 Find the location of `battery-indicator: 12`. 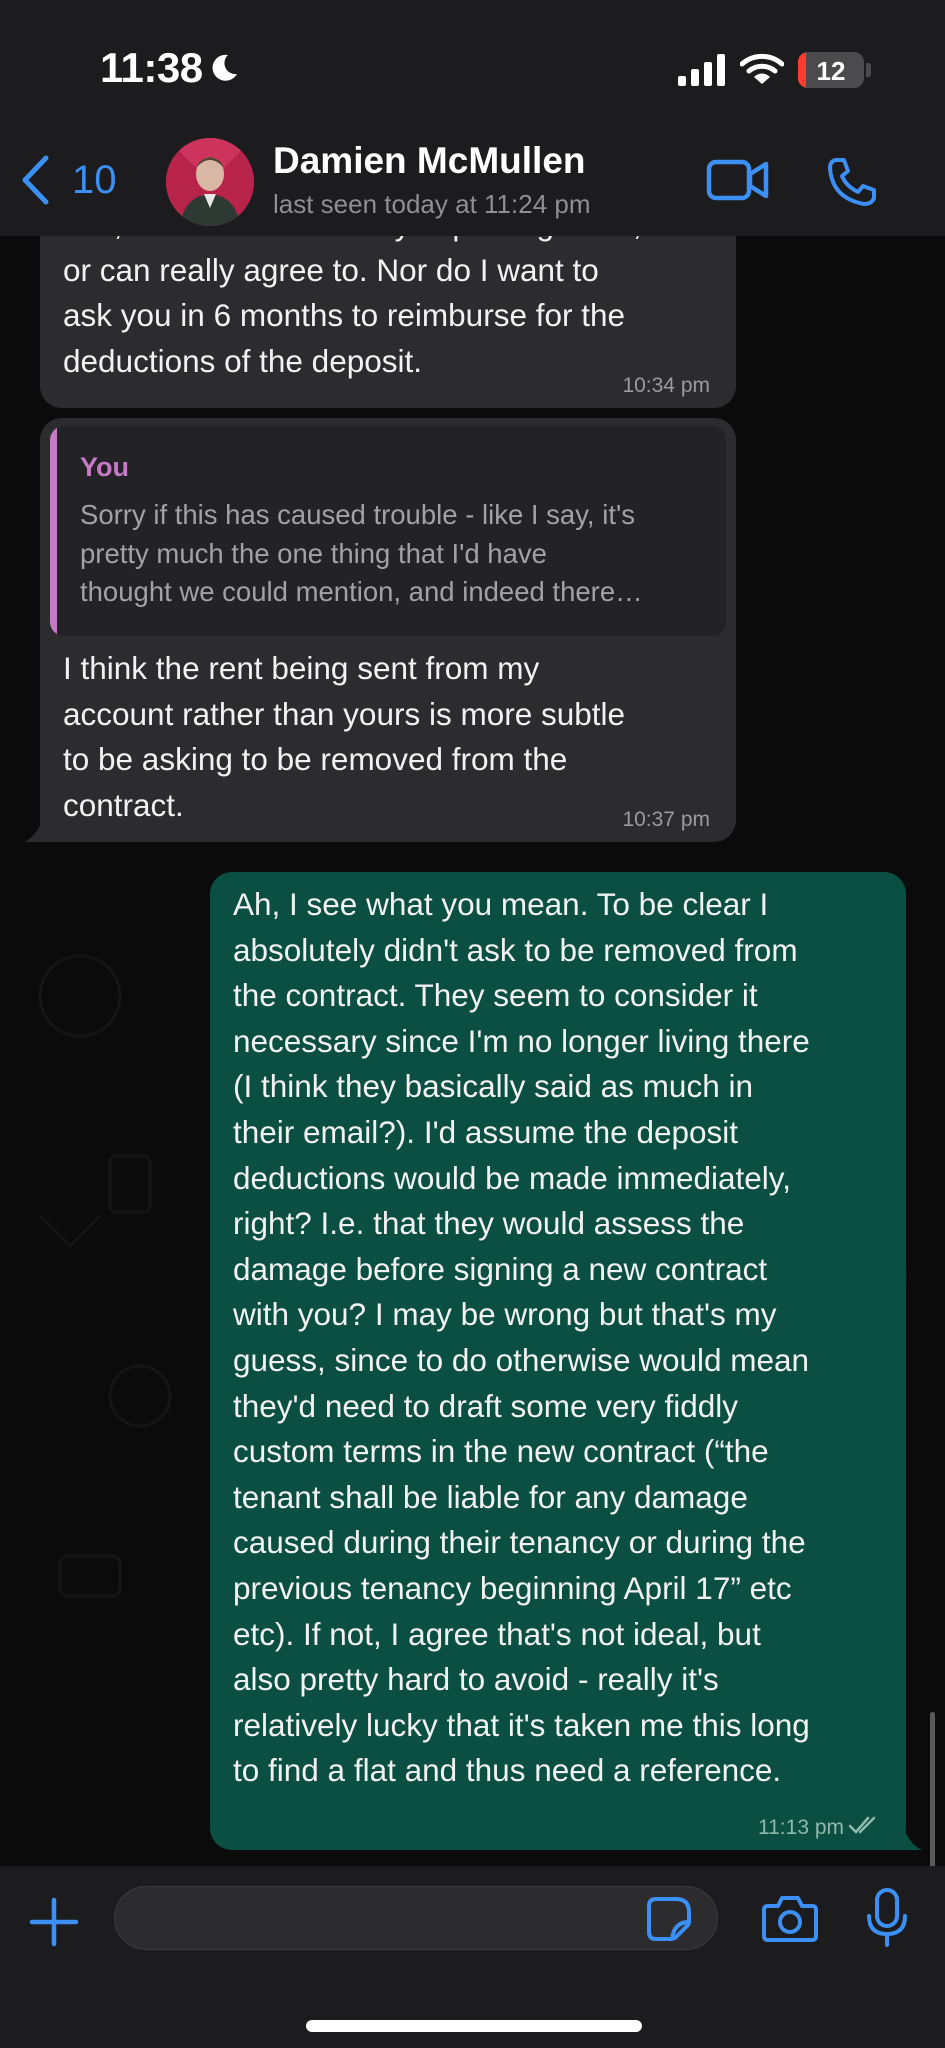

battery-indicator: 12 is located at coordinates (831, 70).